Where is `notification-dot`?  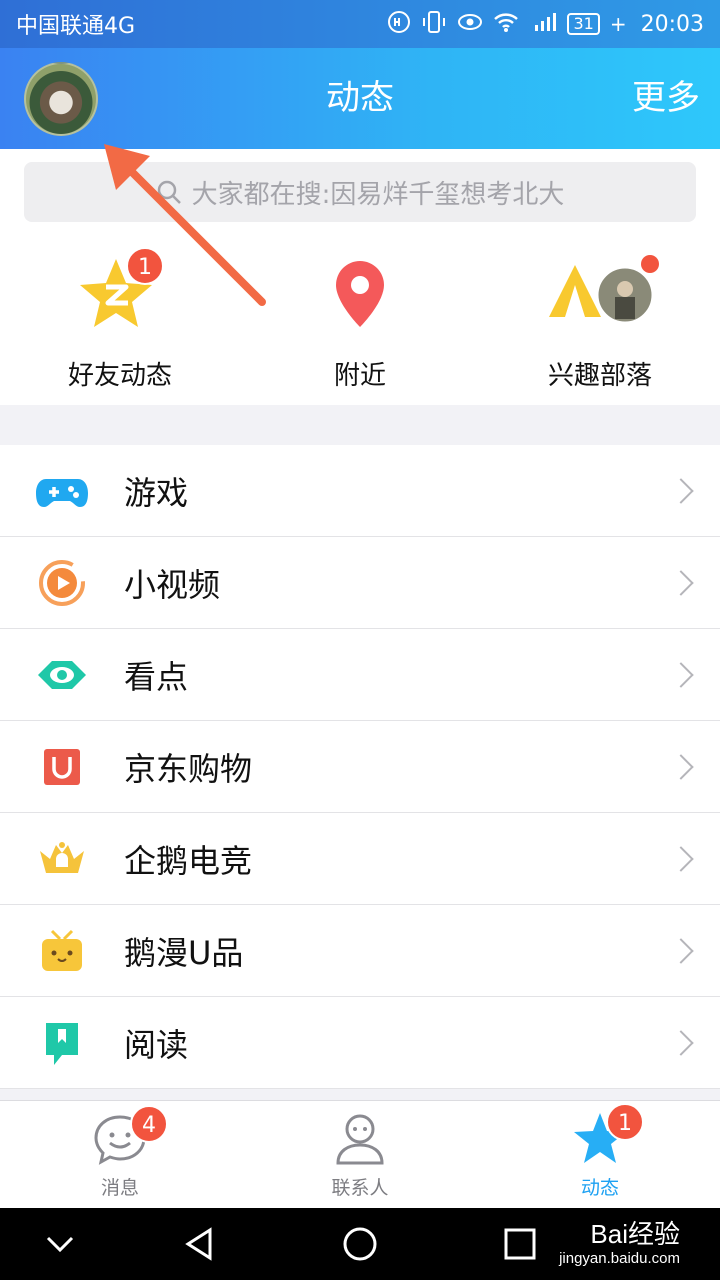
notification-dot is located at coordinates (650, 264).